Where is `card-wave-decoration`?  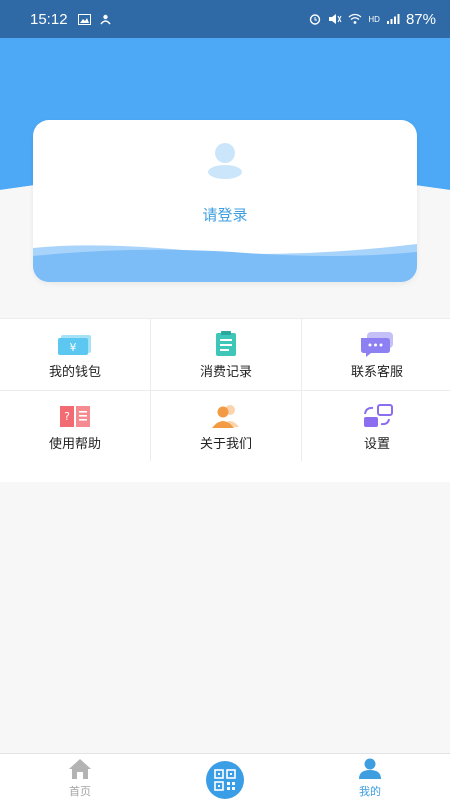
card-wave-decoration is located at coordinates (225, 263).